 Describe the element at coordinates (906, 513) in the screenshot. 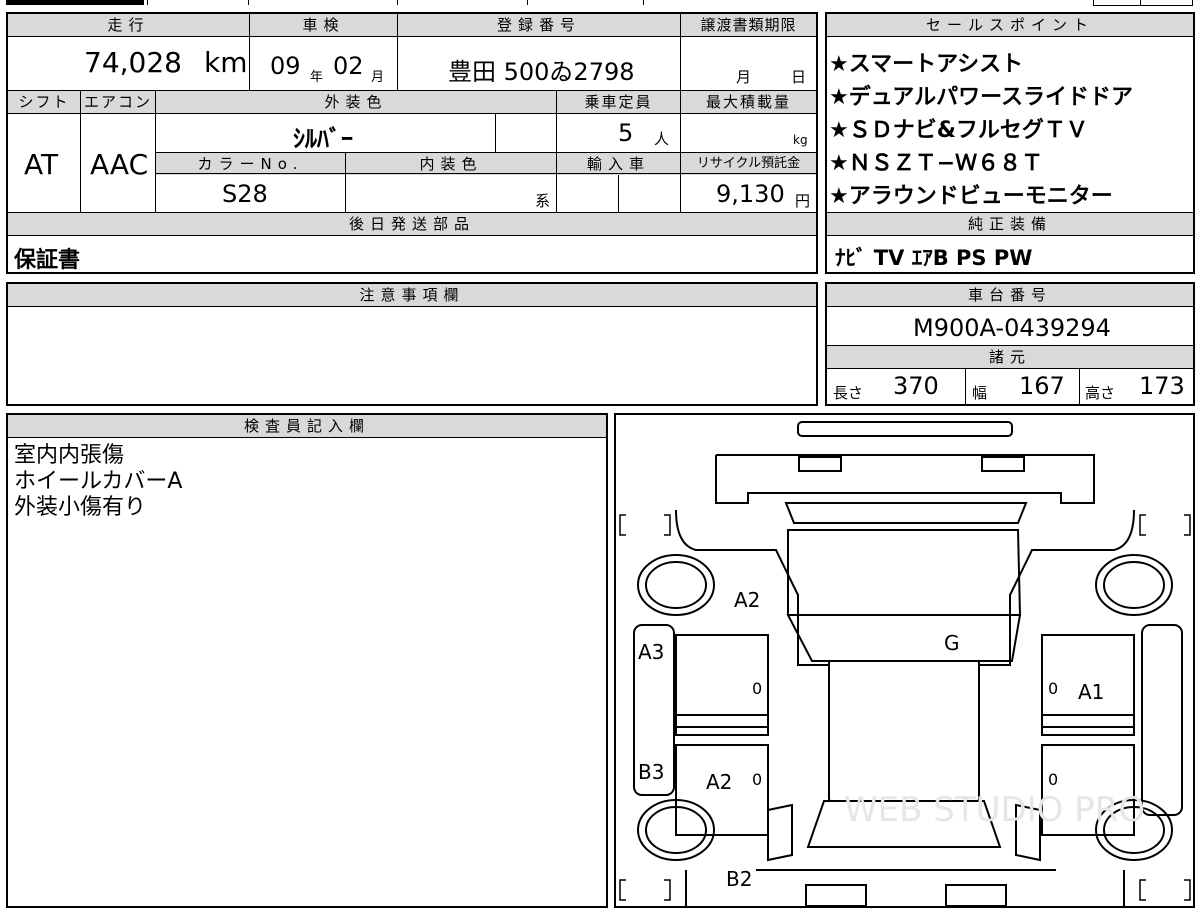

I see `windshield-top` at that location.